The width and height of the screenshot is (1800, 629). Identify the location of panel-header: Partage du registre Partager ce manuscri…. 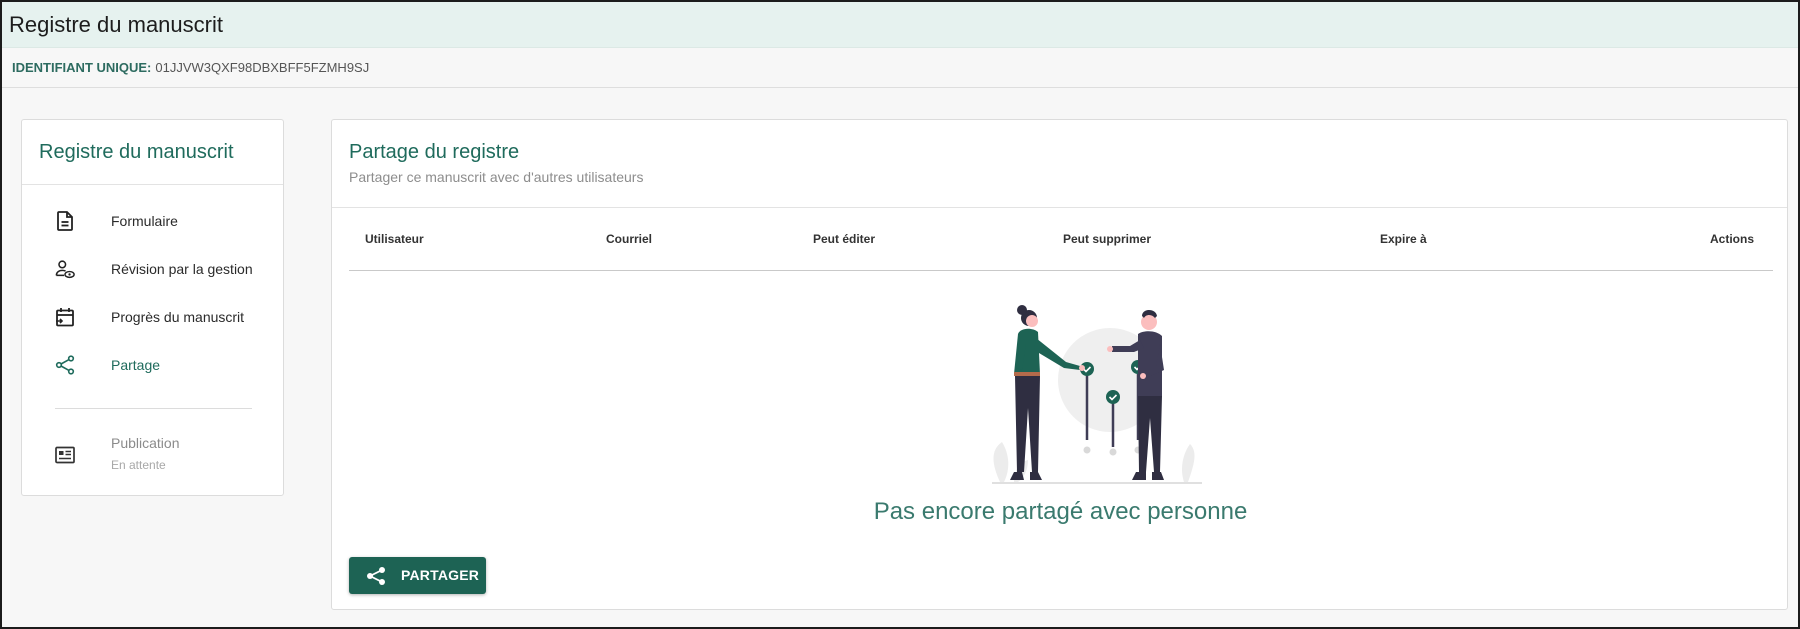
(1059, 164).